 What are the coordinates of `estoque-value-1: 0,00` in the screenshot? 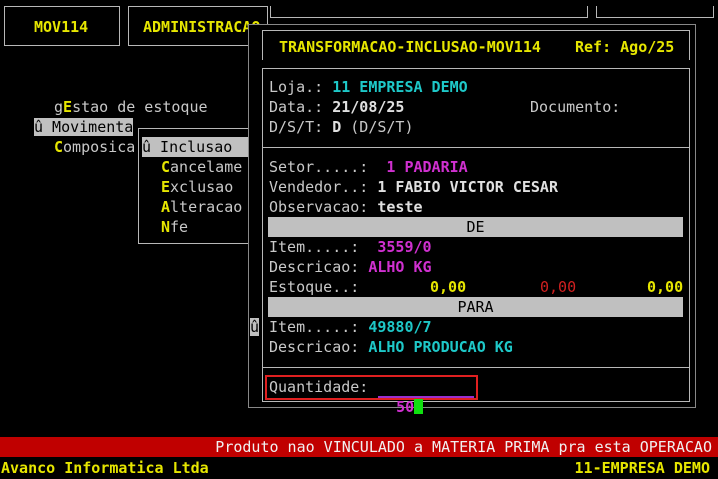 It's located at (448, 287).